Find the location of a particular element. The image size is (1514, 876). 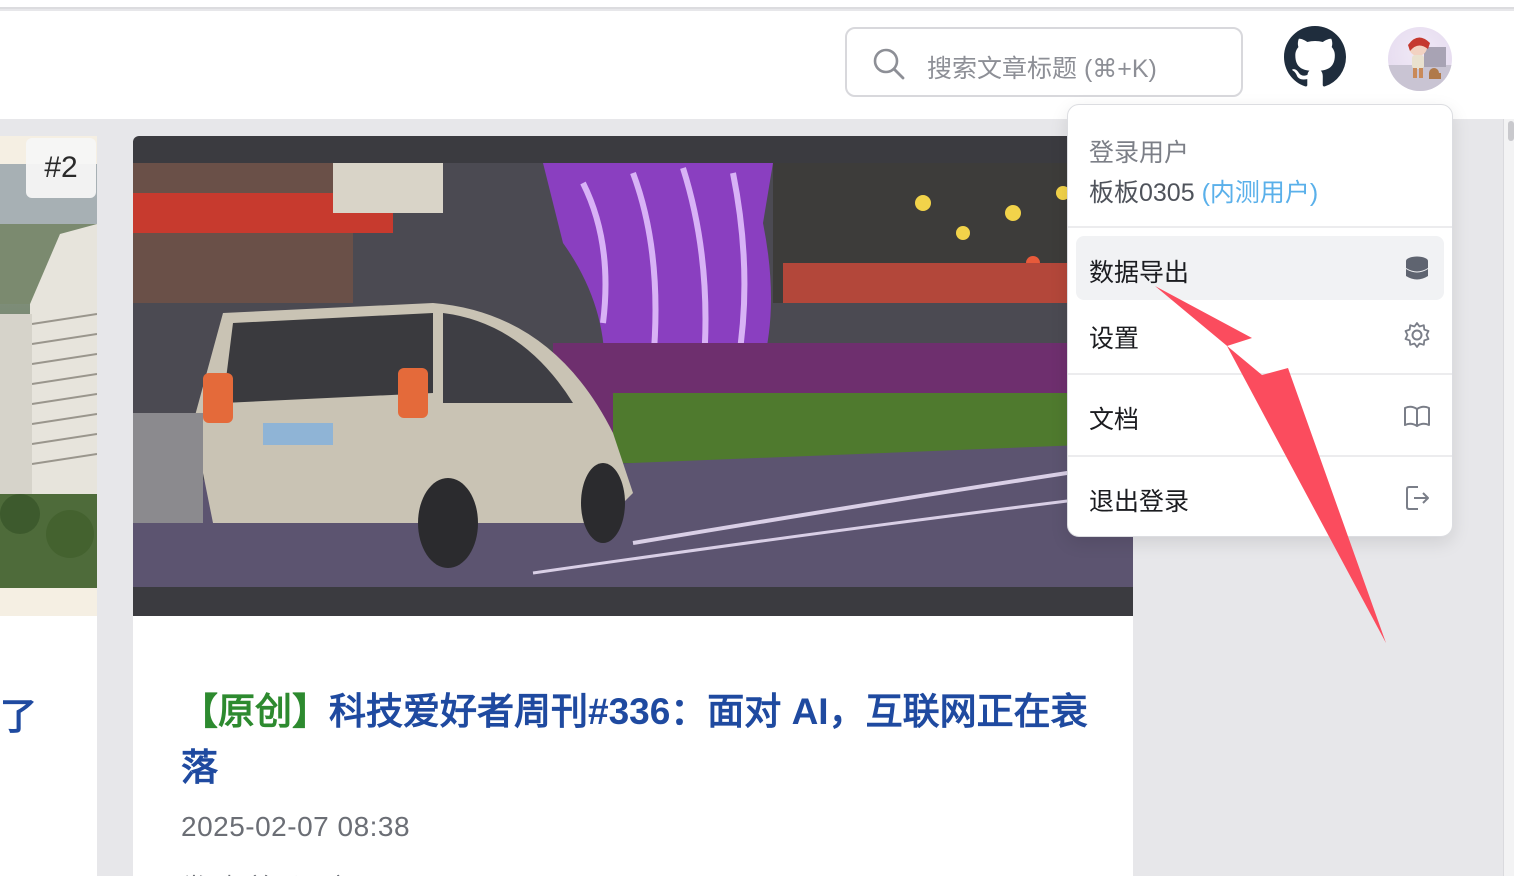

menu-item-docs: 文档 is located at coordinates (1260, 415).